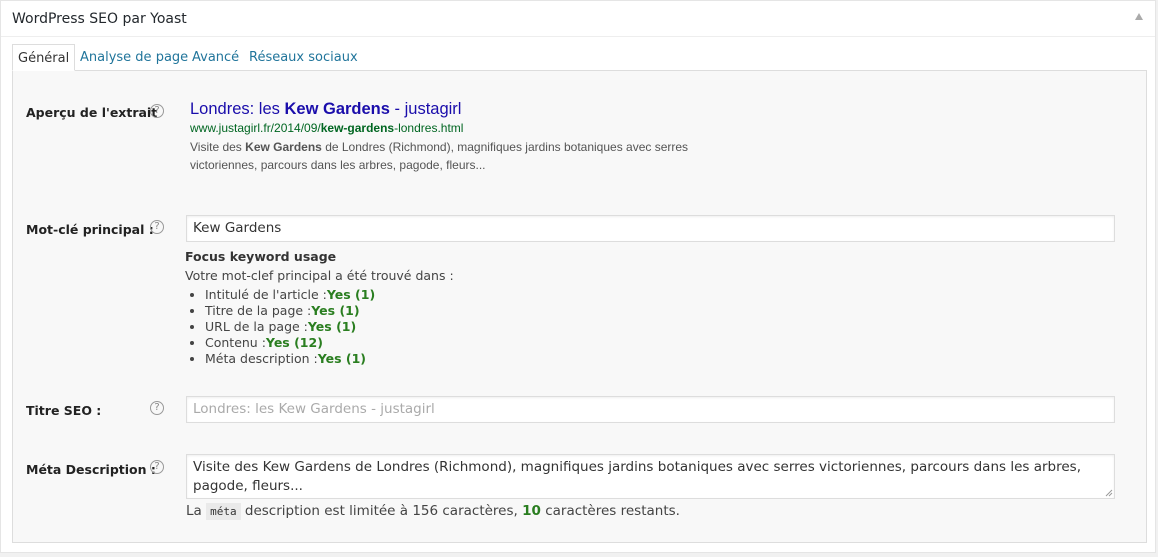  I want to click on seo-title-label: Titre SEO :, so click(64, 410).